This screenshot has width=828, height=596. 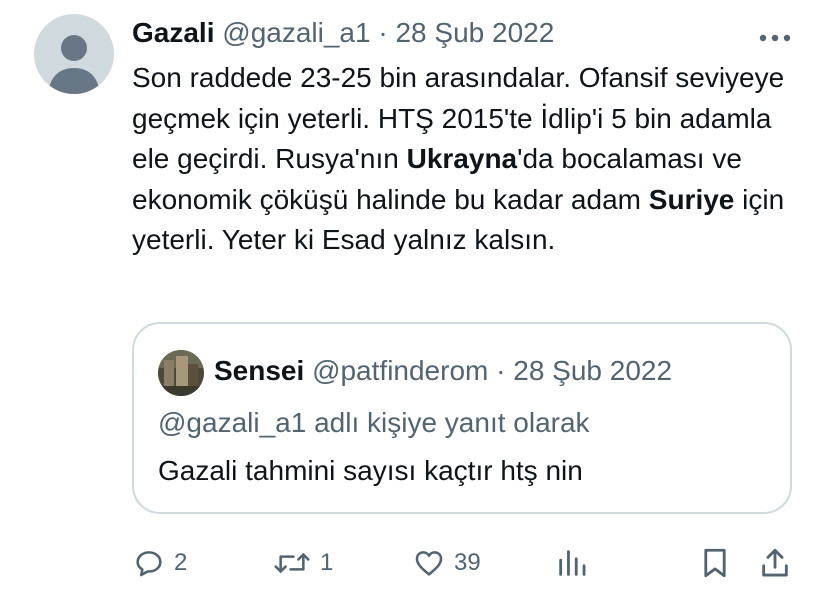 What do you see at coordinates (691, 199) in the screenshot?
I see `hashtag-suriye: Suriye` at bounding box center [691, 199].